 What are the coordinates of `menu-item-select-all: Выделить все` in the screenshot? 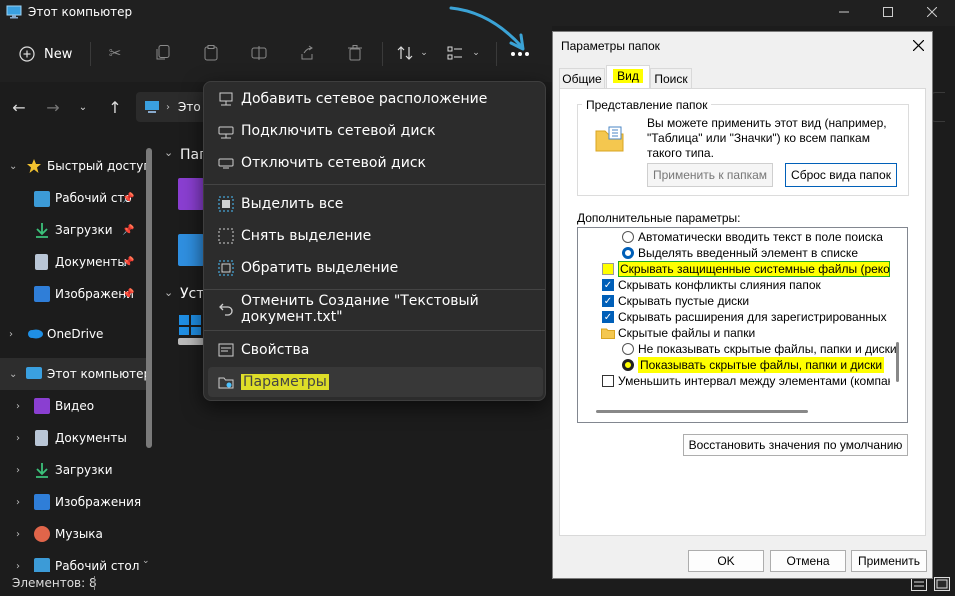 It's located at (375, 204).